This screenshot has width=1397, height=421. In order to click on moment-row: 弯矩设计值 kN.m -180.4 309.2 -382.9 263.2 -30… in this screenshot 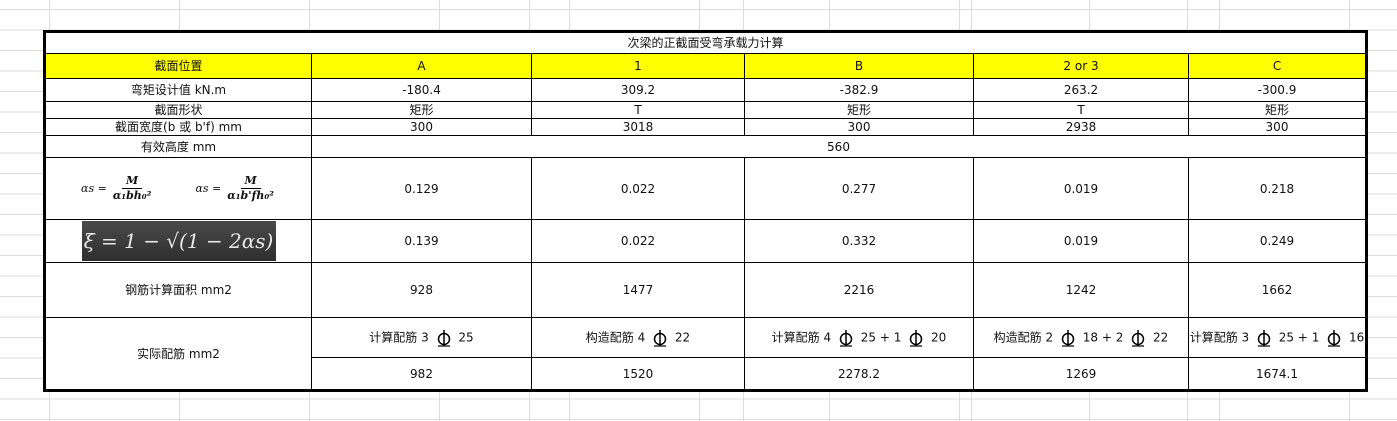, I will do `click(706, 90)`.